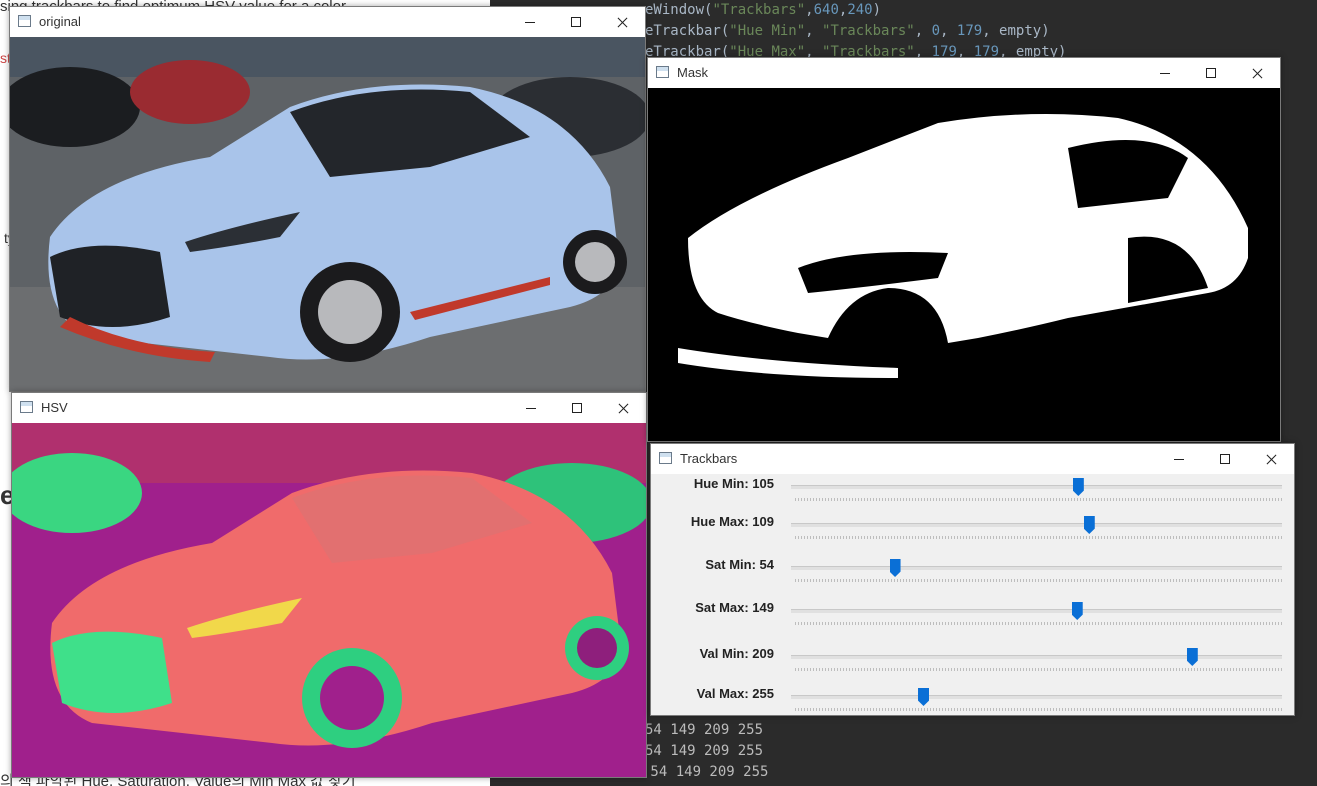 The width and height of the screenshot is (1317, 786). What do you see at coordinates (972, 664) in the screenshot?
I see `trackbar-row: Val Min: 209` at bounding box center [972, 664].